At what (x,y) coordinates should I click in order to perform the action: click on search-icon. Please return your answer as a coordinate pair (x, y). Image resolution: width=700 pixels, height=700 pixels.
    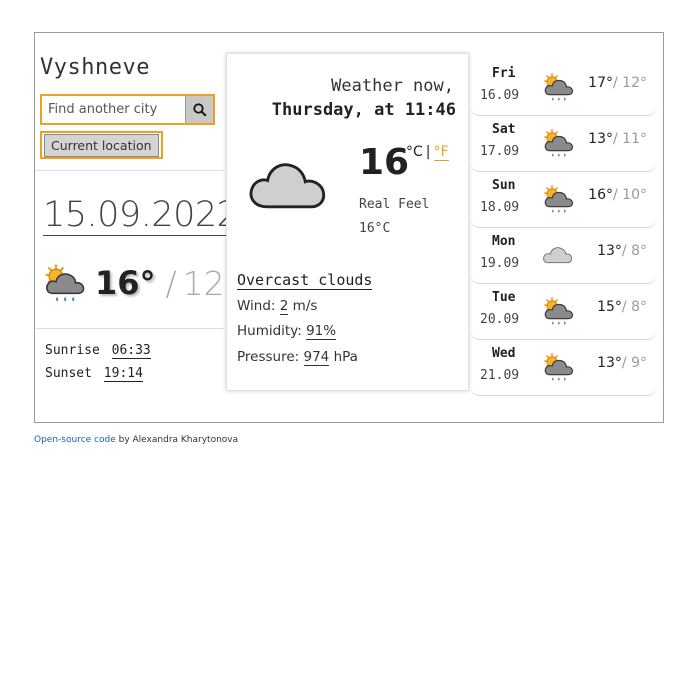
    Looking at the image, I should click on (199, 109).